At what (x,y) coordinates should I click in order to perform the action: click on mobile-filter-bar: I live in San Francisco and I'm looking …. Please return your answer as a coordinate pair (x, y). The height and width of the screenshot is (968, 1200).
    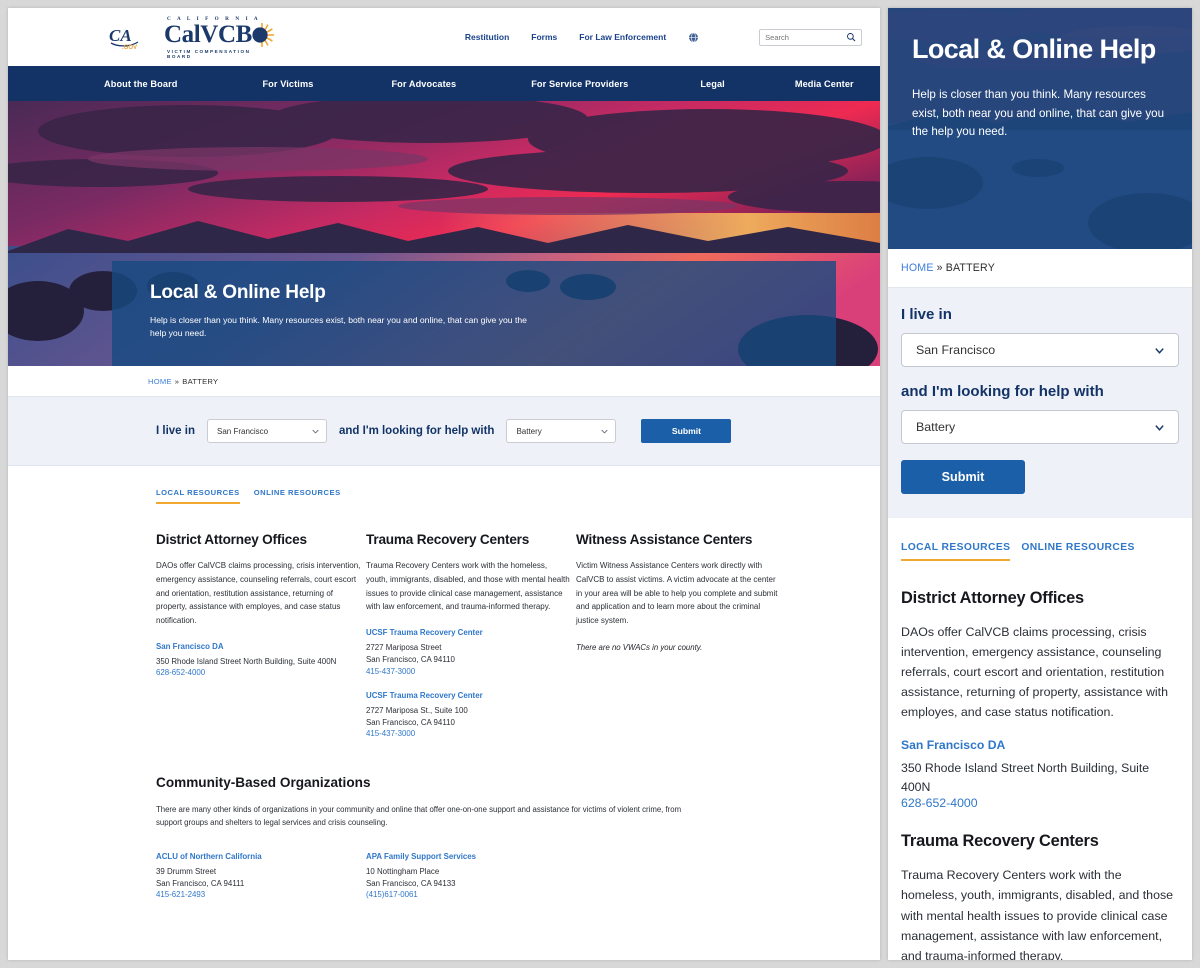
    Looking at the image, I should click on (1040, 402).